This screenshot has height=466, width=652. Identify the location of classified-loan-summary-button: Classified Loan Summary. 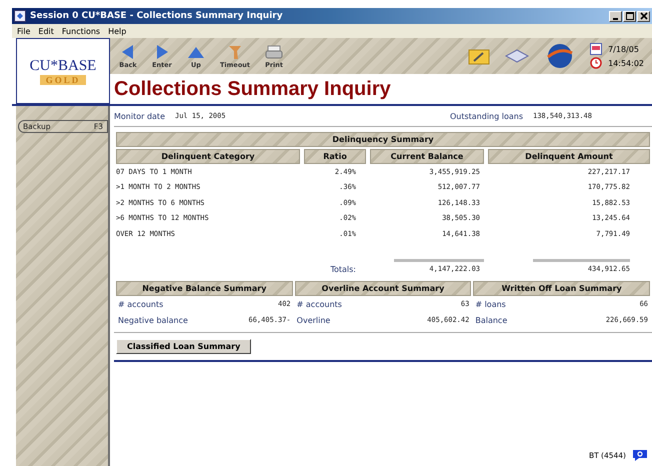
(184, 346).